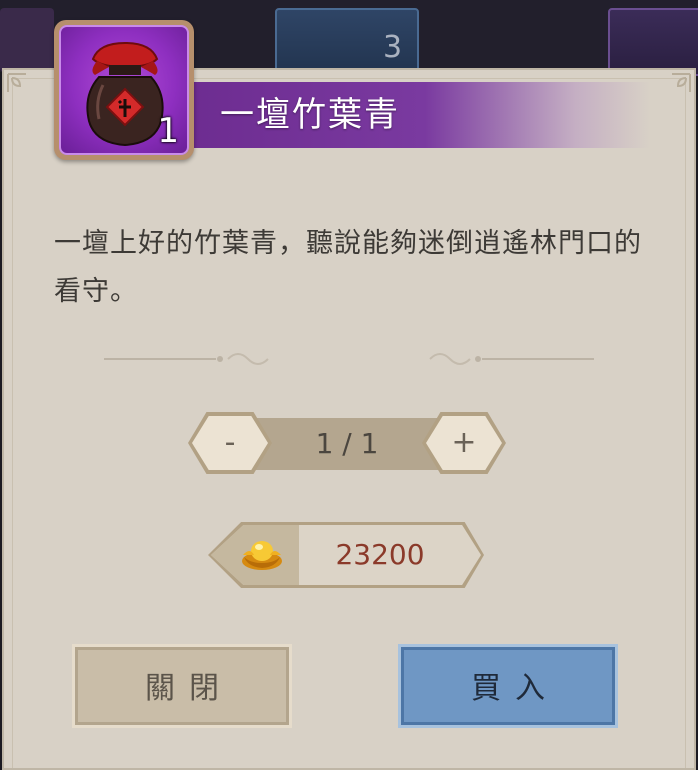  Describe the element at coordinates (349, 359) in the screenshot. I see `ornamental-divider` at that location.